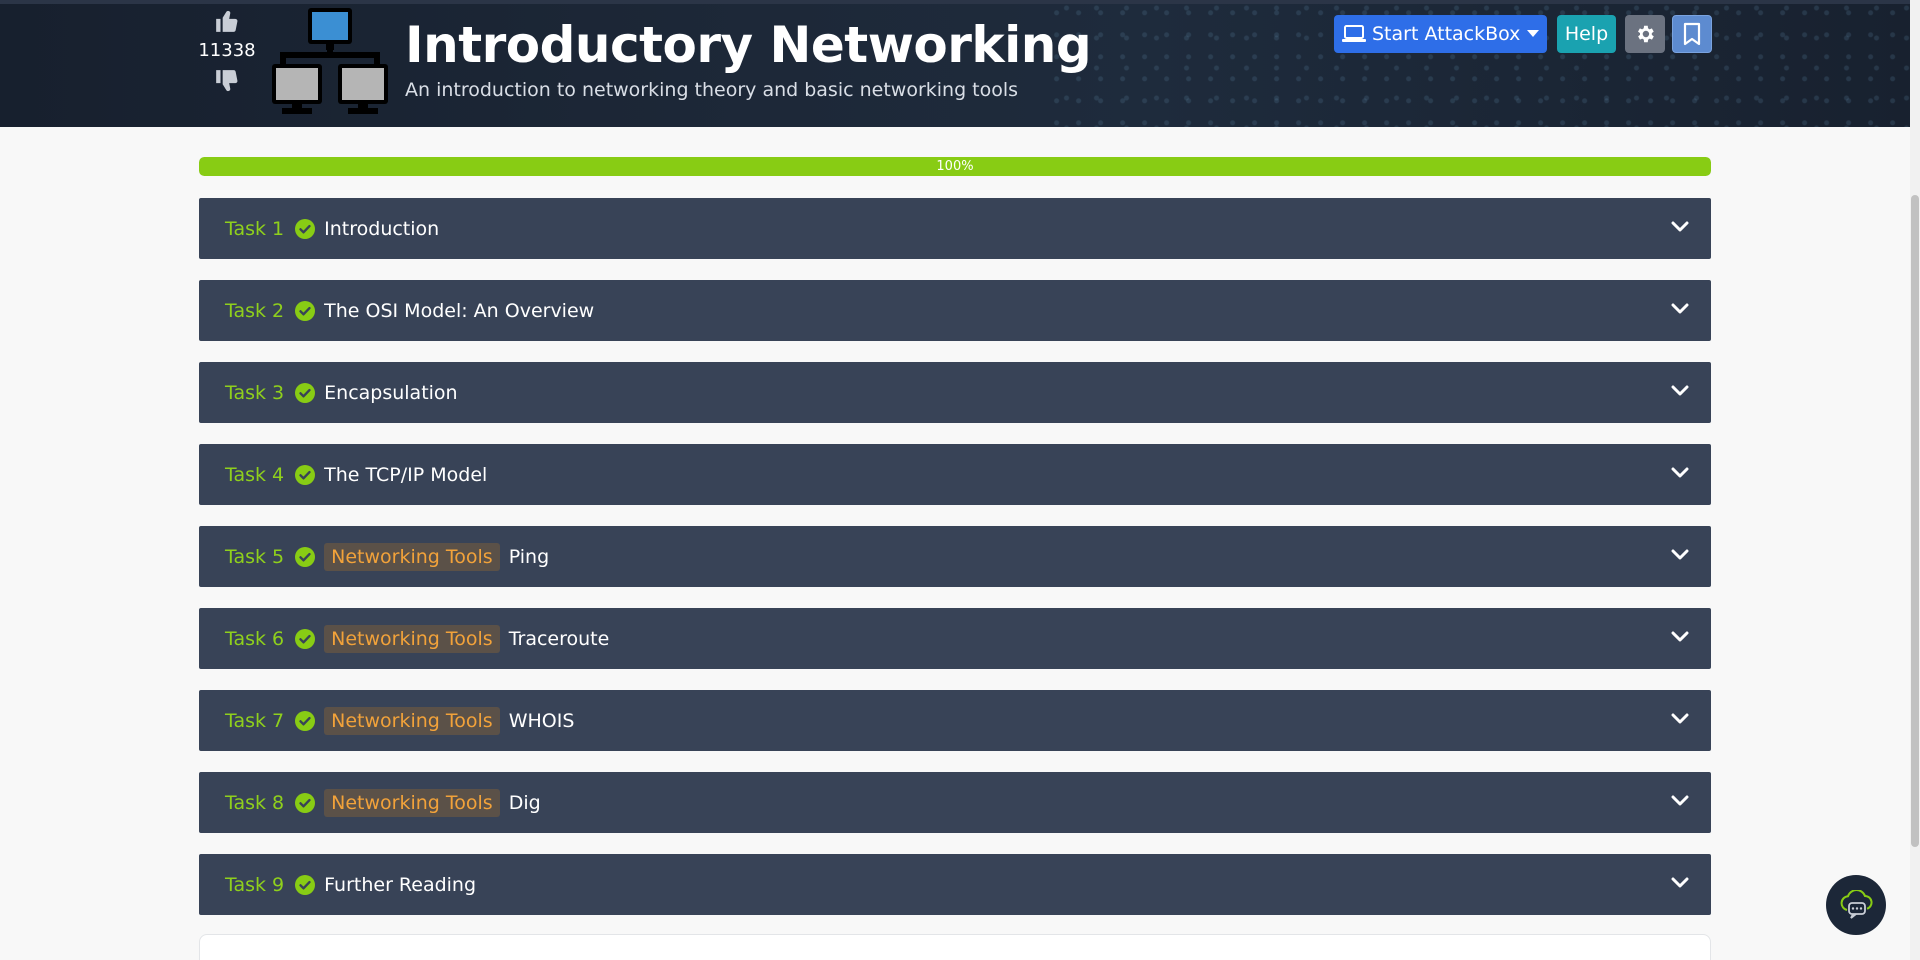 This screenshot has width=1920, height=960. What do you see at coordinates (1586, 34) in the screenshot?
I see `help-button: Help` at bounding box center [1586, 34].